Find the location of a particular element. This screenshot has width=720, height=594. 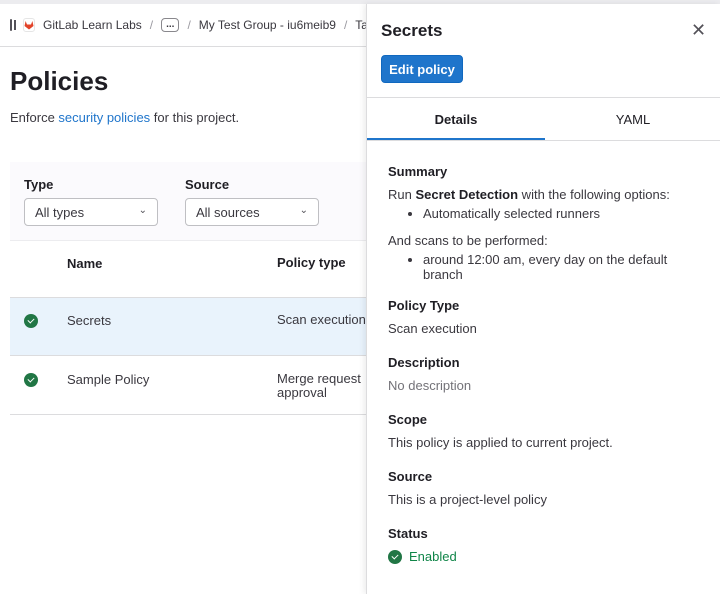

security-policies-link: security policies is located at coordinates (104, 117).